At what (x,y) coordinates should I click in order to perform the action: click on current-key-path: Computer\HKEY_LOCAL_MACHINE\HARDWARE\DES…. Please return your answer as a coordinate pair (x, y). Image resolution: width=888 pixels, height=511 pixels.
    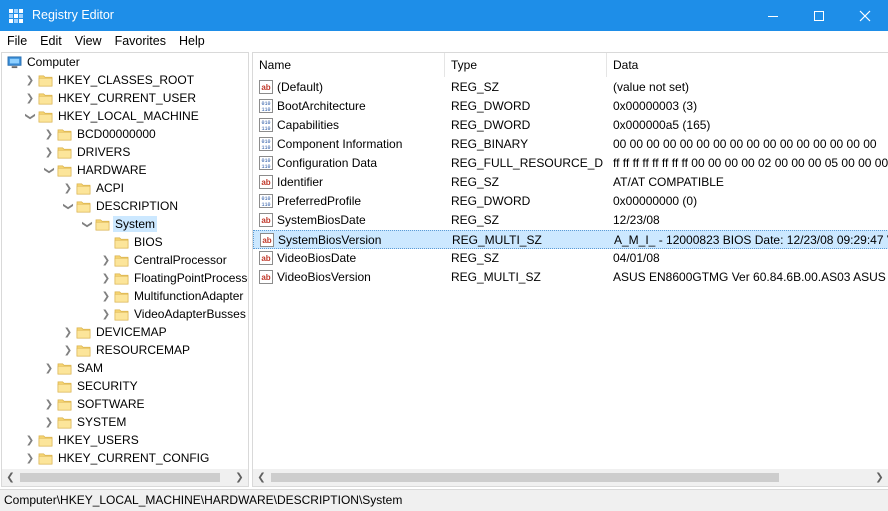
    Looking at the image, I should click on (203, 500).